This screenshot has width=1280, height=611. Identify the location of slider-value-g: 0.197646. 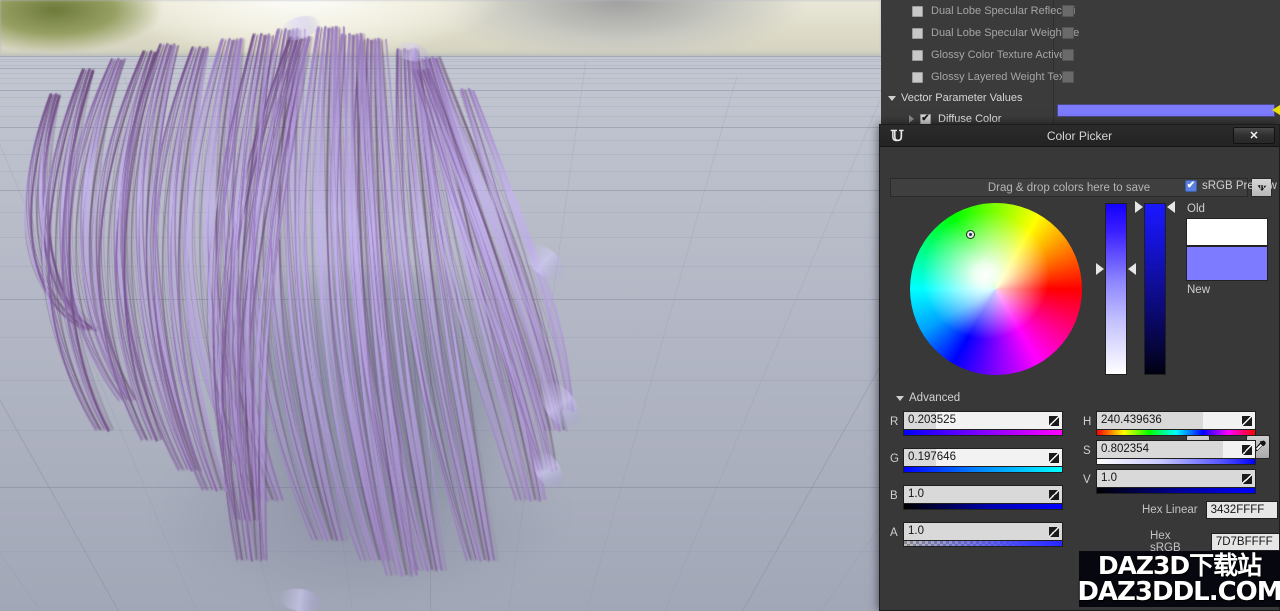
(932, 457).